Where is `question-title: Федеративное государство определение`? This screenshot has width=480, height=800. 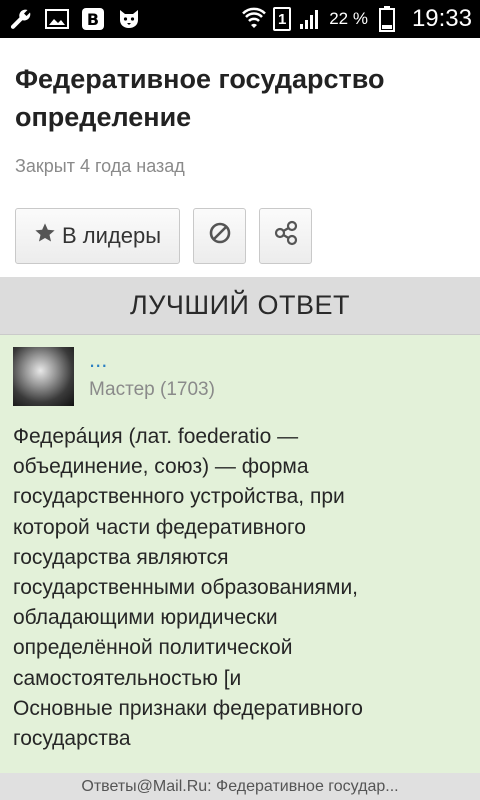
question-title: Федеративное государство определение is located at coordinates (200, 98).